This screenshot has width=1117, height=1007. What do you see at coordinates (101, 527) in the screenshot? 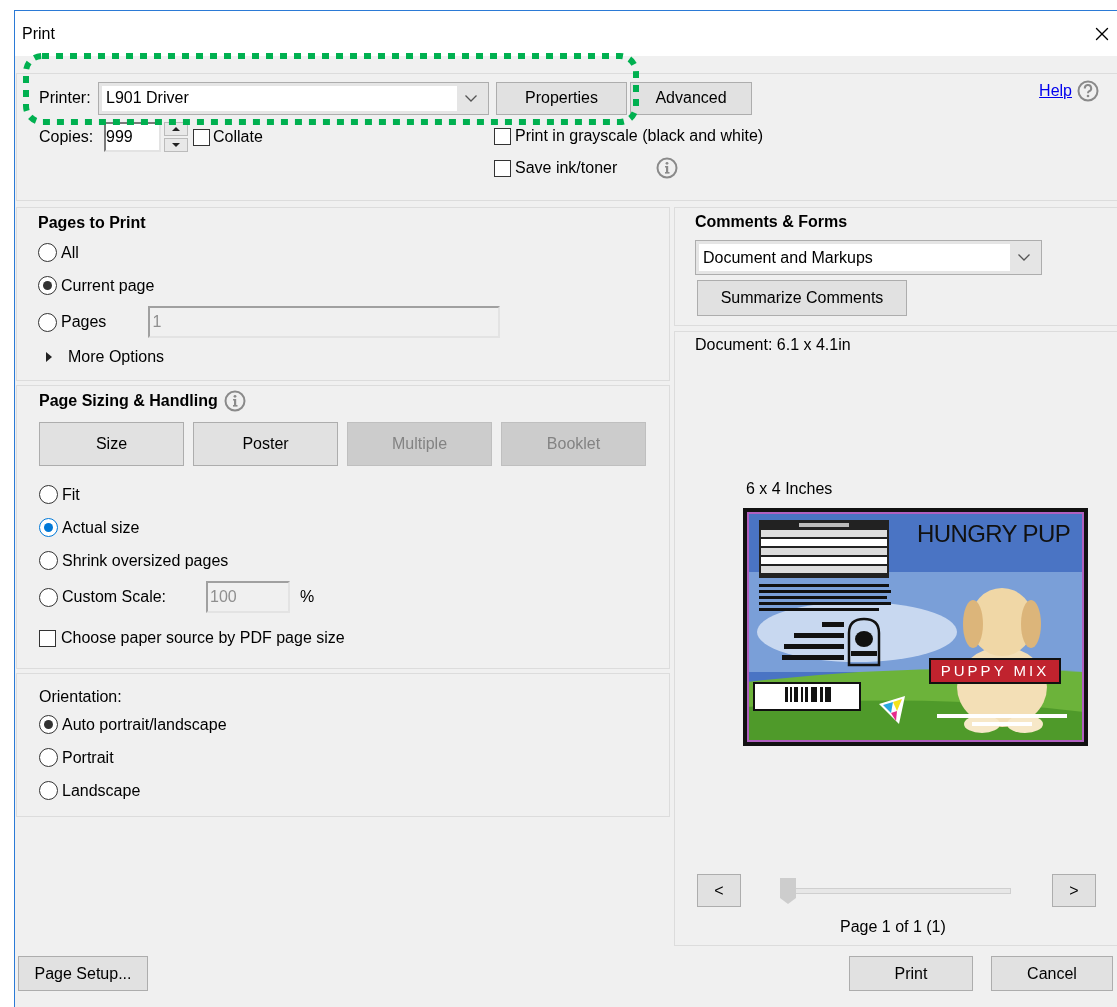
I see `option-label: Actual size` at bounding box center [101, 527].